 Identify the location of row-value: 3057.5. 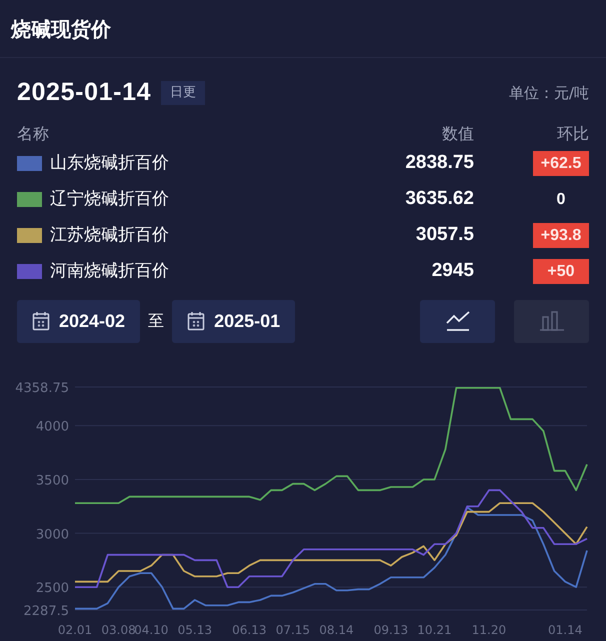
(444, 235).